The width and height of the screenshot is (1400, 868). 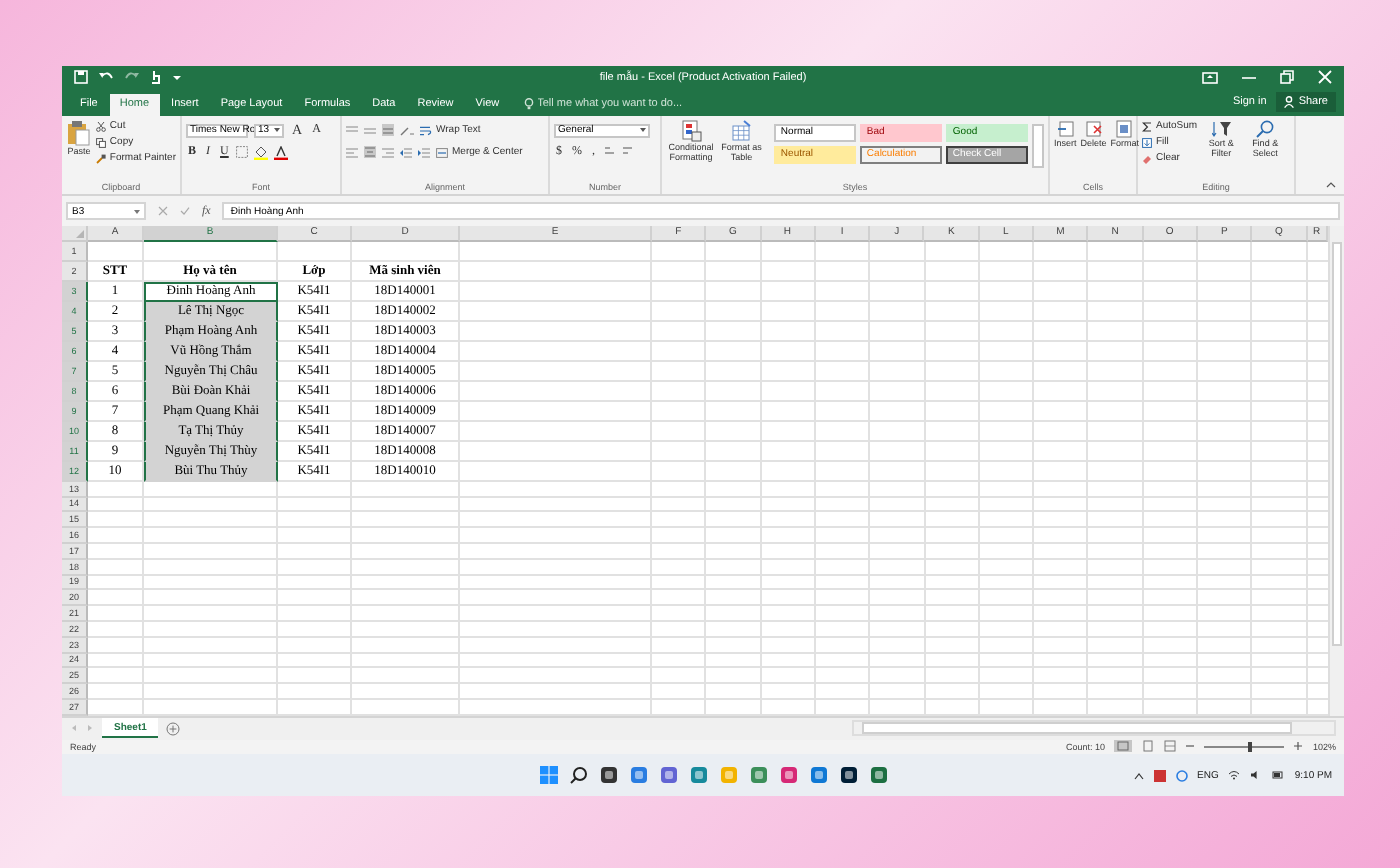 I want to click on sigma-icon, so click(x=1147, y=126).